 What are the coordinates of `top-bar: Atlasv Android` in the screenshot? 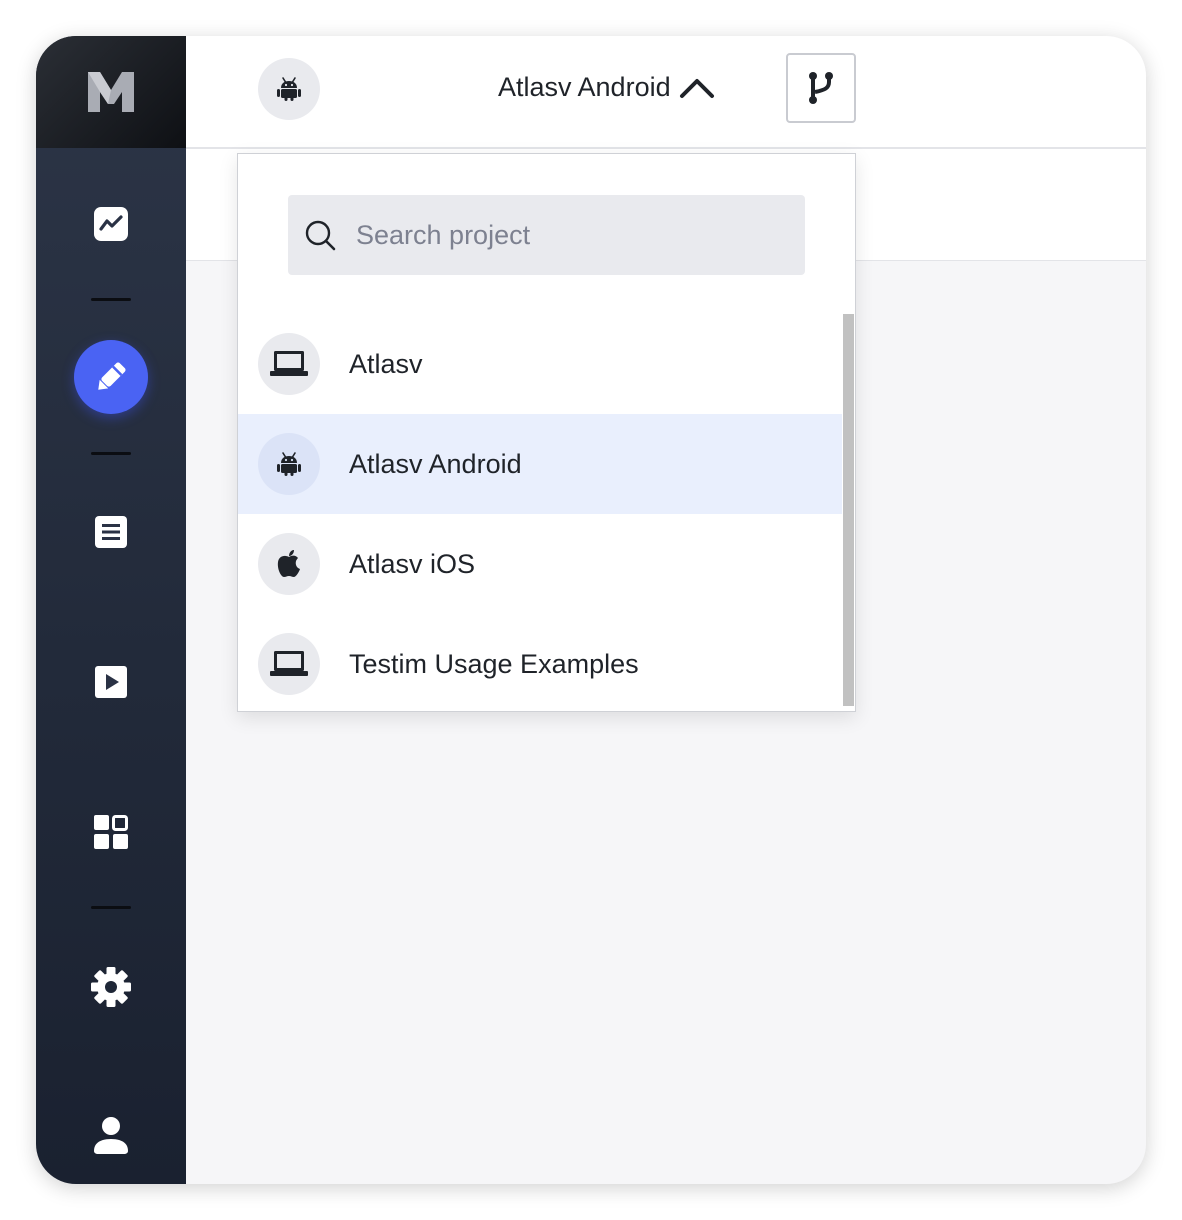 It's located at (666, 92).